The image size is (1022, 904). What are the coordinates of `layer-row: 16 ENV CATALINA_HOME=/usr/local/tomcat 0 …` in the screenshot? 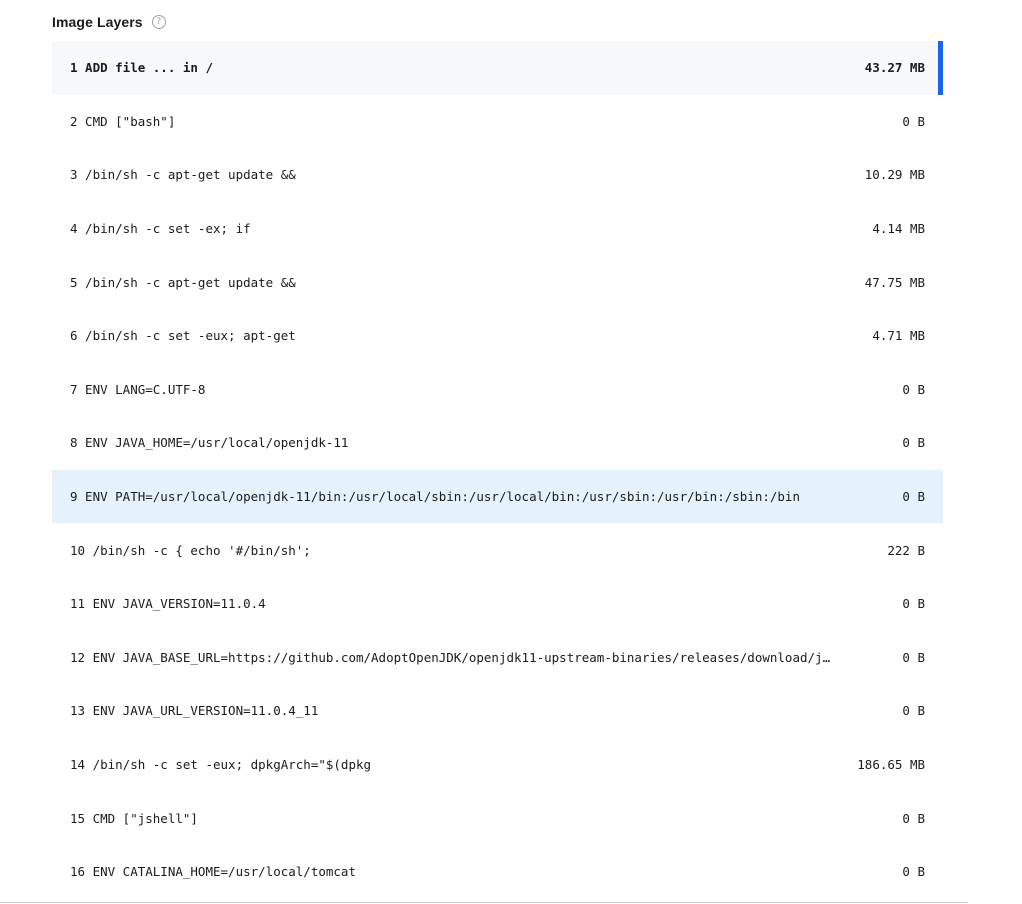 It's located at (497, 872).